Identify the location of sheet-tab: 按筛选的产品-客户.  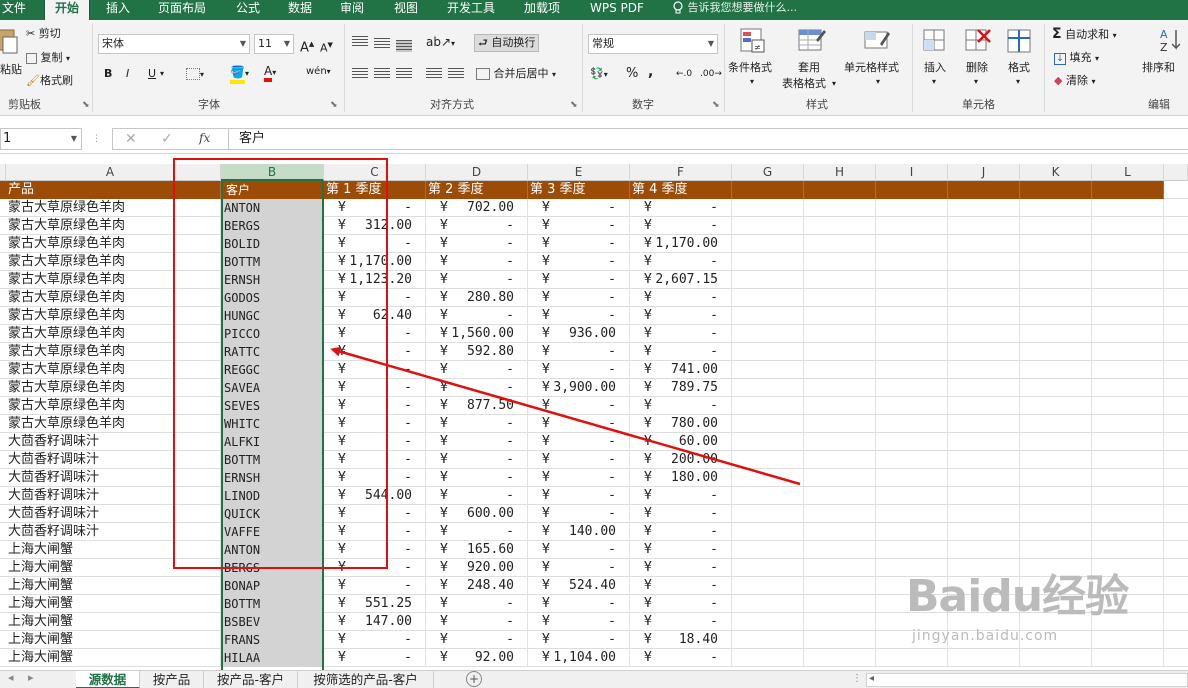
(366, 679).